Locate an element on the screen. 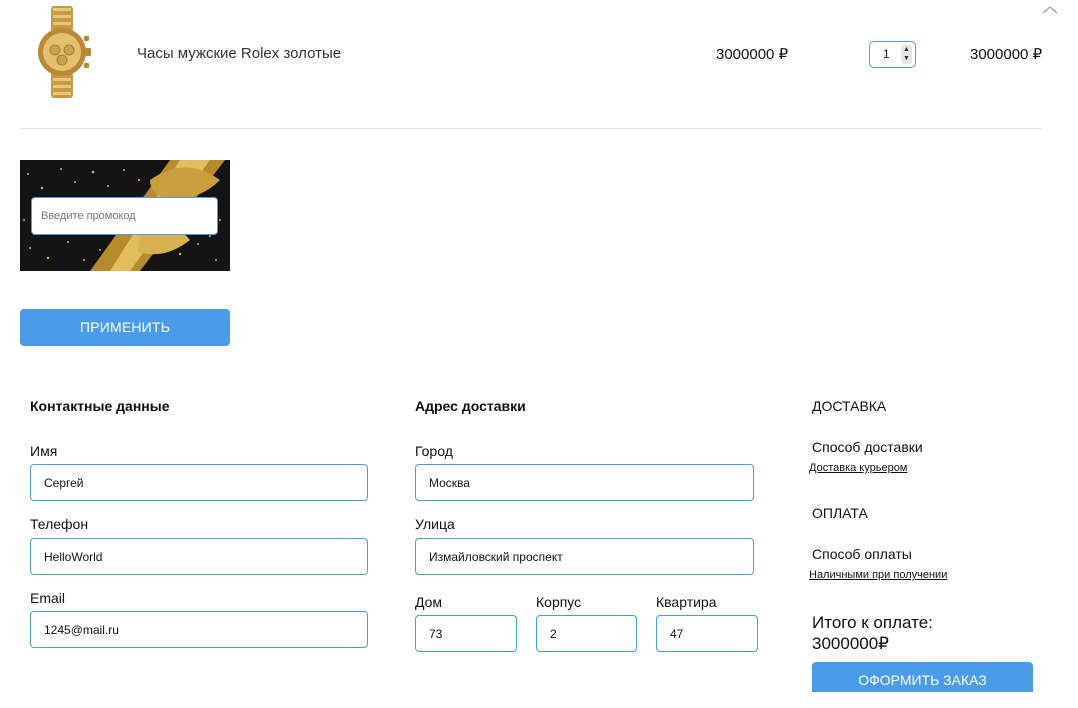  delivery-method-link: Доставка курьером is located at coordinates (858, 468).